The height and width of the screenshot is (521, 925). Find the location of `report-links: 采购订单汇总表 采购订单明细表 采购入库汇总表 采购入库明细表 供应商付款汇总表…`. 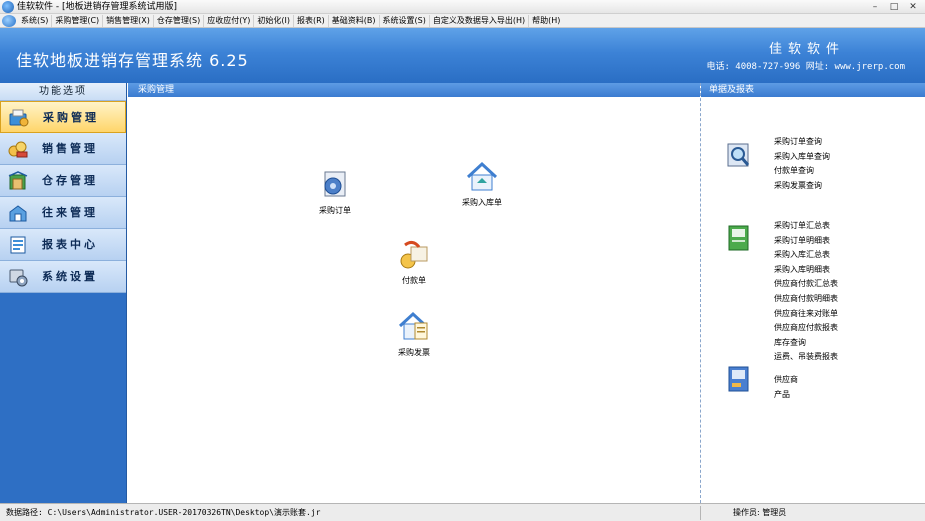

report-links: 采购订单汇总表 采购订单明细表 采购入库汇总表 采购入库明细表 供应商付款汇总表… is located at coordinates (806, 292).